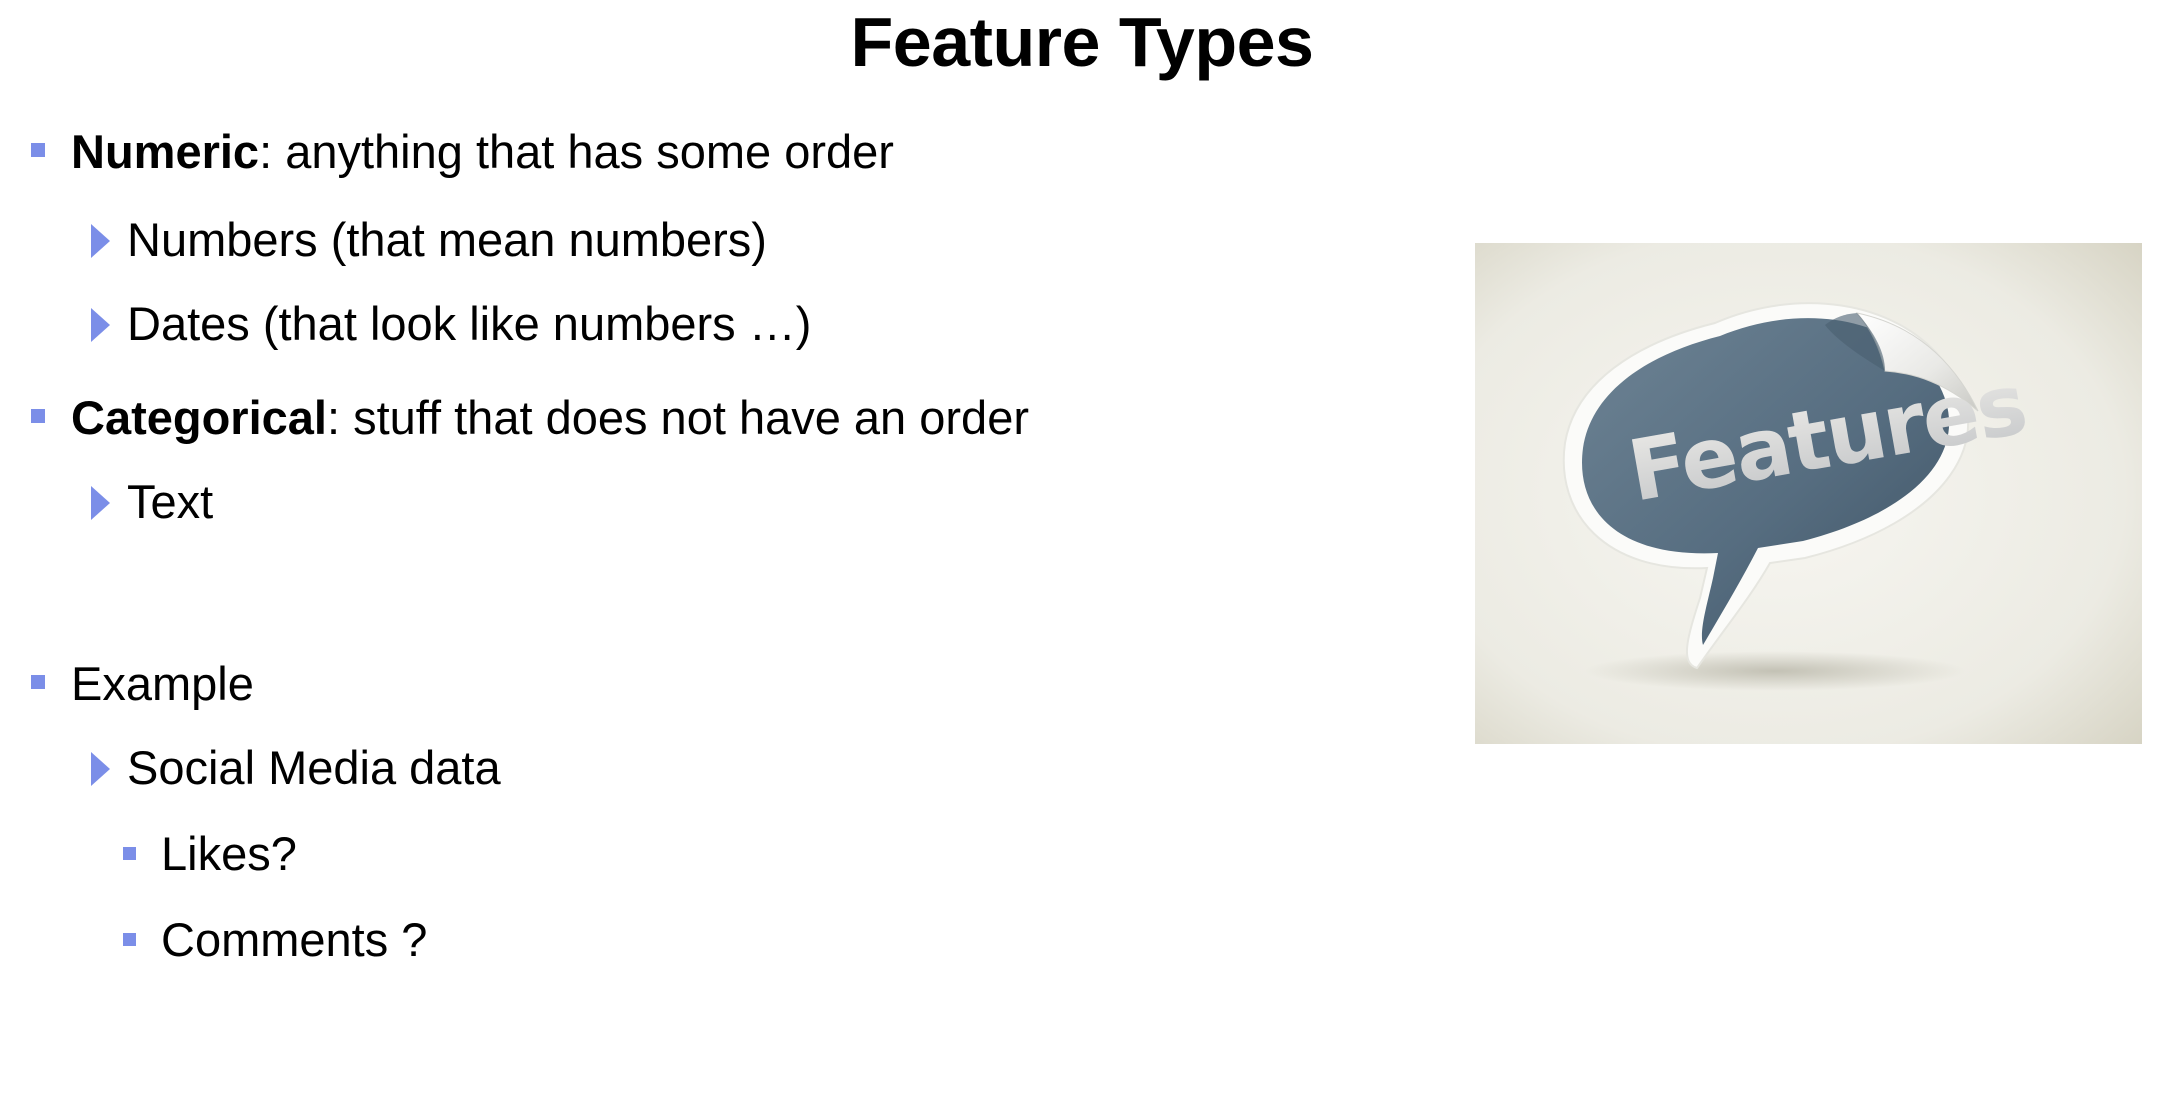 The height and width of the screenshot is (1102, 2164). What do you see at coordinates (447, 239) in the screenshot?
I see `sub-bullet-numbers: Numbers (that mean numbers)` at bounding box center [447, 239].